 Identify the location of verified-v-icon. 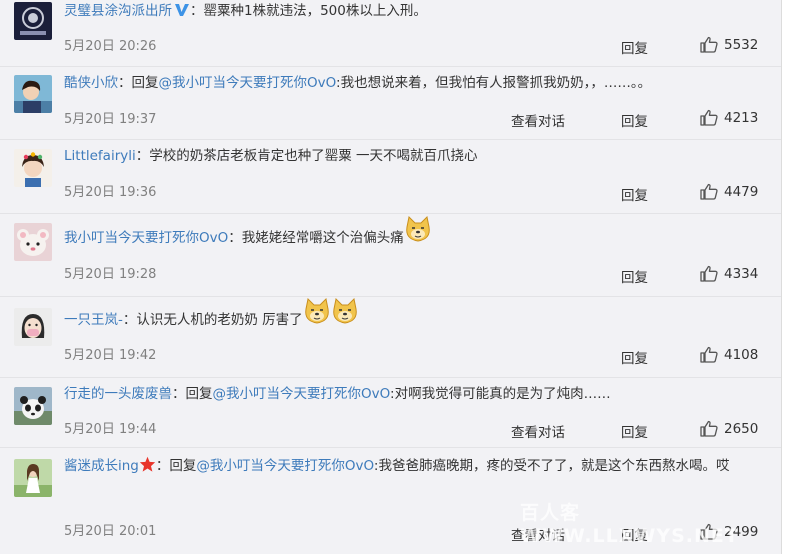
(182, 13).